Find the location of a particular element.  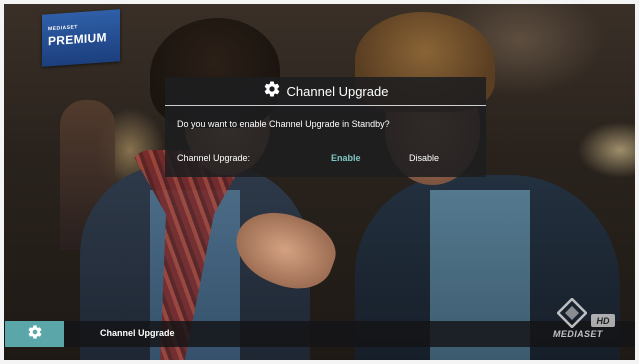

mediaset-hd-watermark: HD MEDIASET is located at coordinates (587, 318).